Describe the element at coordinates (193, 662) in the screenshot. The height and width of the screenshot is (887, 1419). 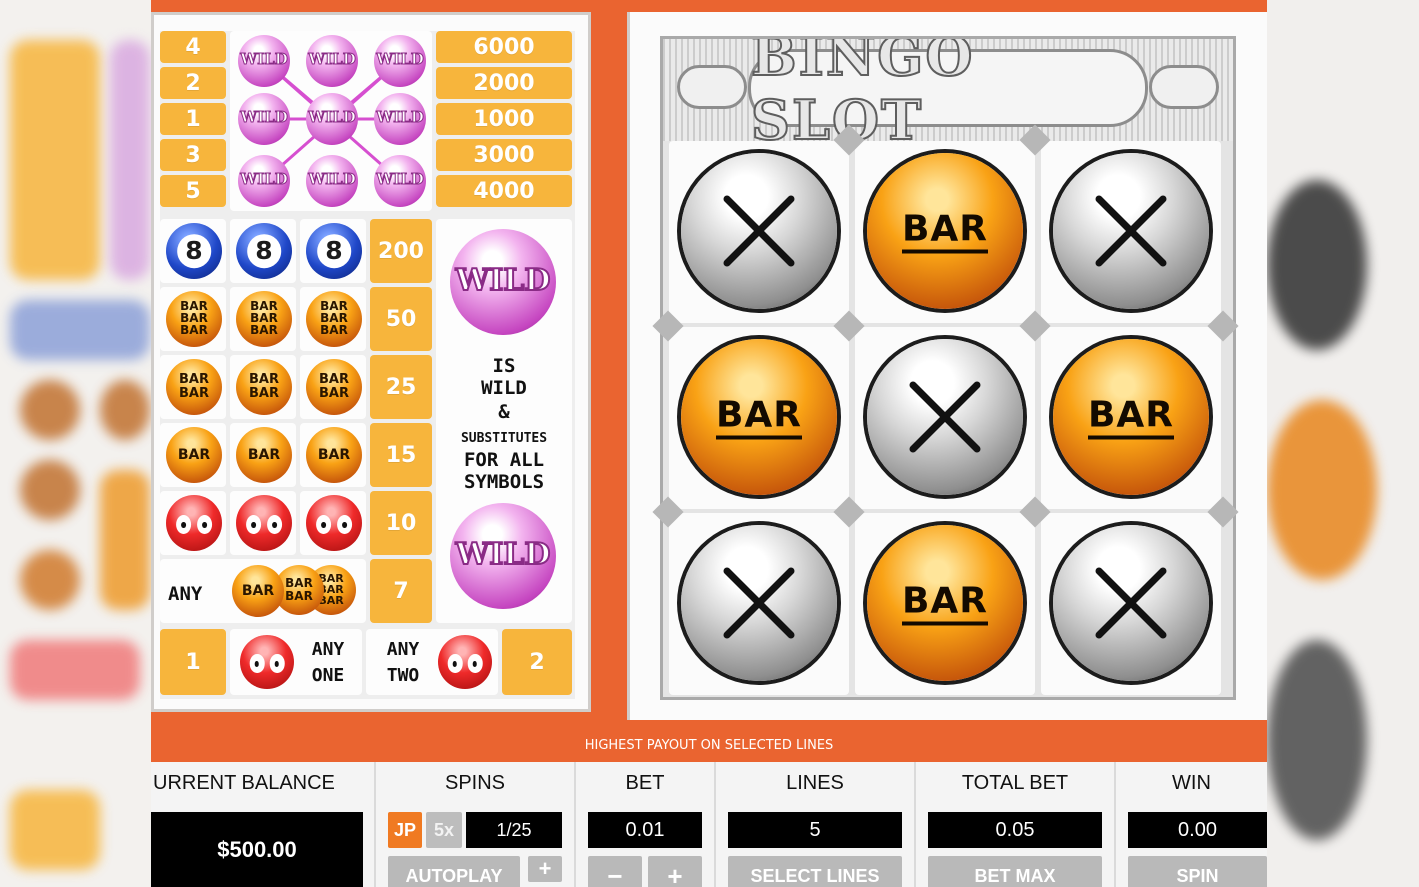
I see `any-one-payout: 1` at that location.